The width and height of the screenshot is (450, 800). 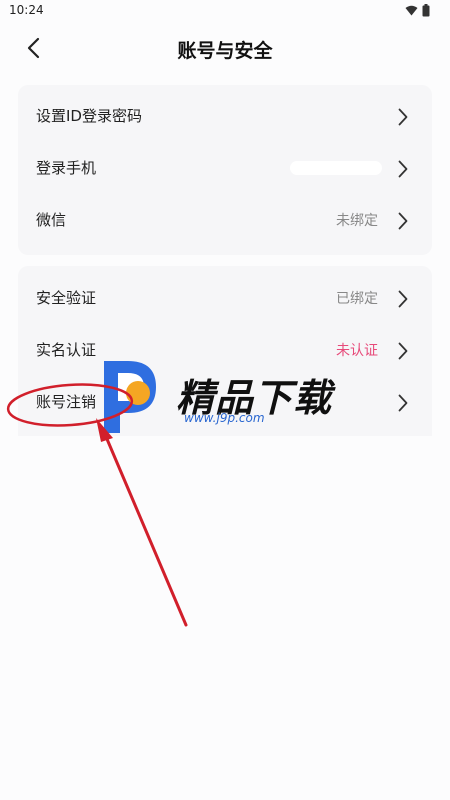 What do you see at coordinates (224, 418) in the screenshot?
I see `watermark-url: www.j9p.com` at bounding box center [224, 418].